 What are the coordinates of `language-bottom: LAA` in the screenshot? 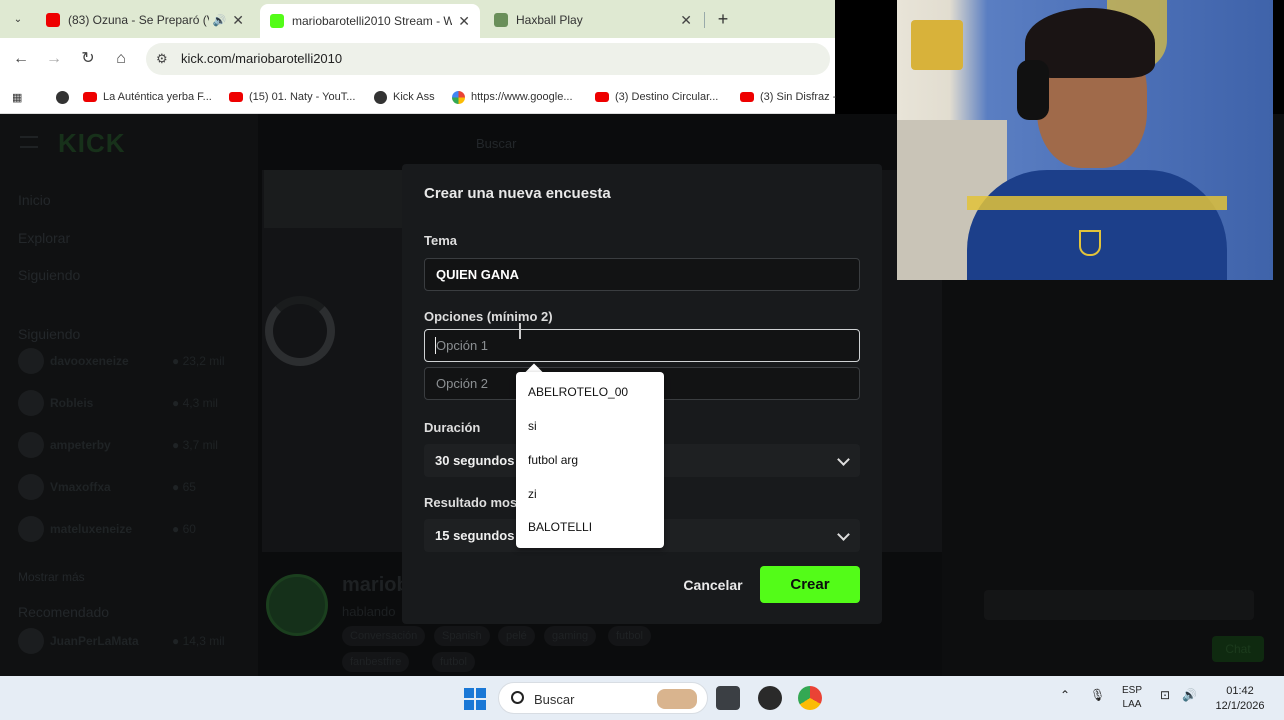 It's located at (1132, 704).